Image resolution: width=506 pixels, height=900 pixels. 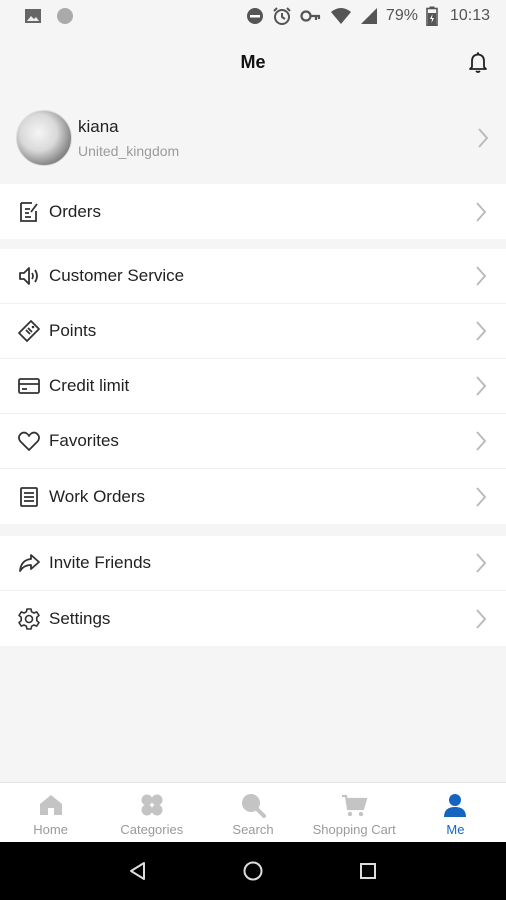 What do you see at coordinates (401, 15) in the screenshot?
I see `battery-percent: 79%` at bounding box center [401, 15].